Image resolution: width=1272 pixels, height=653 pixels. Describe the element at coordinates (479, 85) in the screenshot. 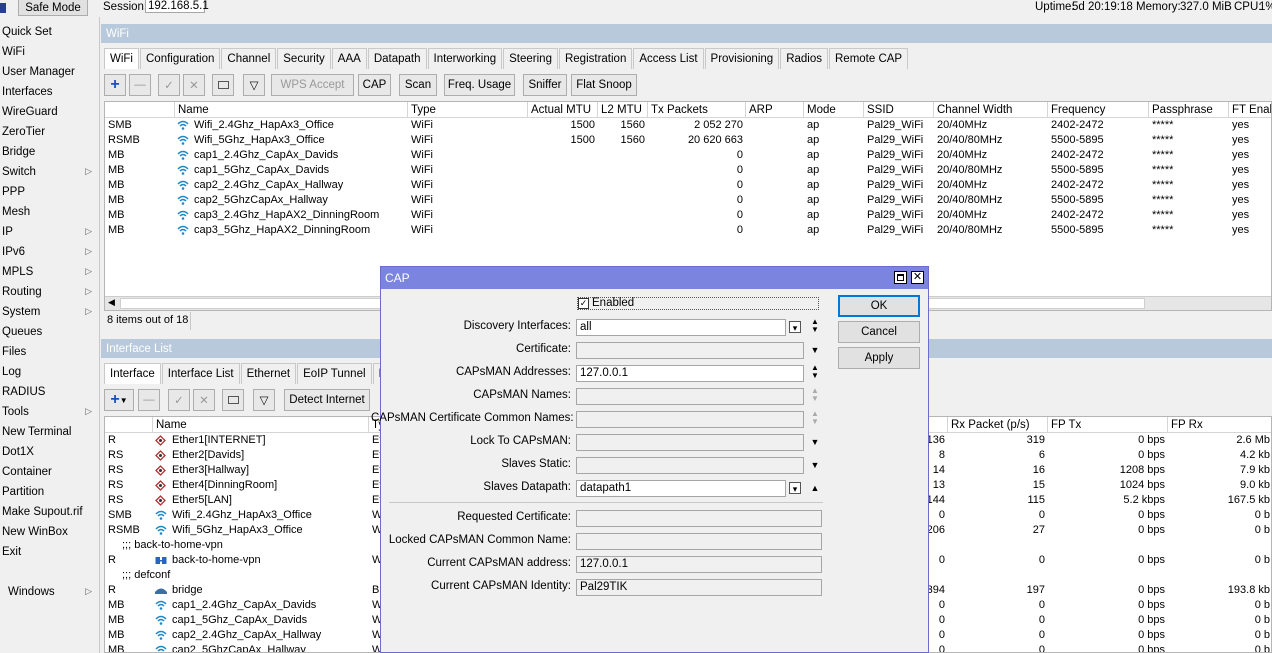

I see `freq-usage-button: Freq. Usage` at that location.